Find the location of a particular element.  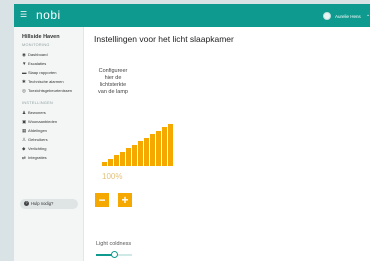

sidebar-item-slaap-rapporten: ▬ Slaap rapporten is located at coordinates (52, 73).